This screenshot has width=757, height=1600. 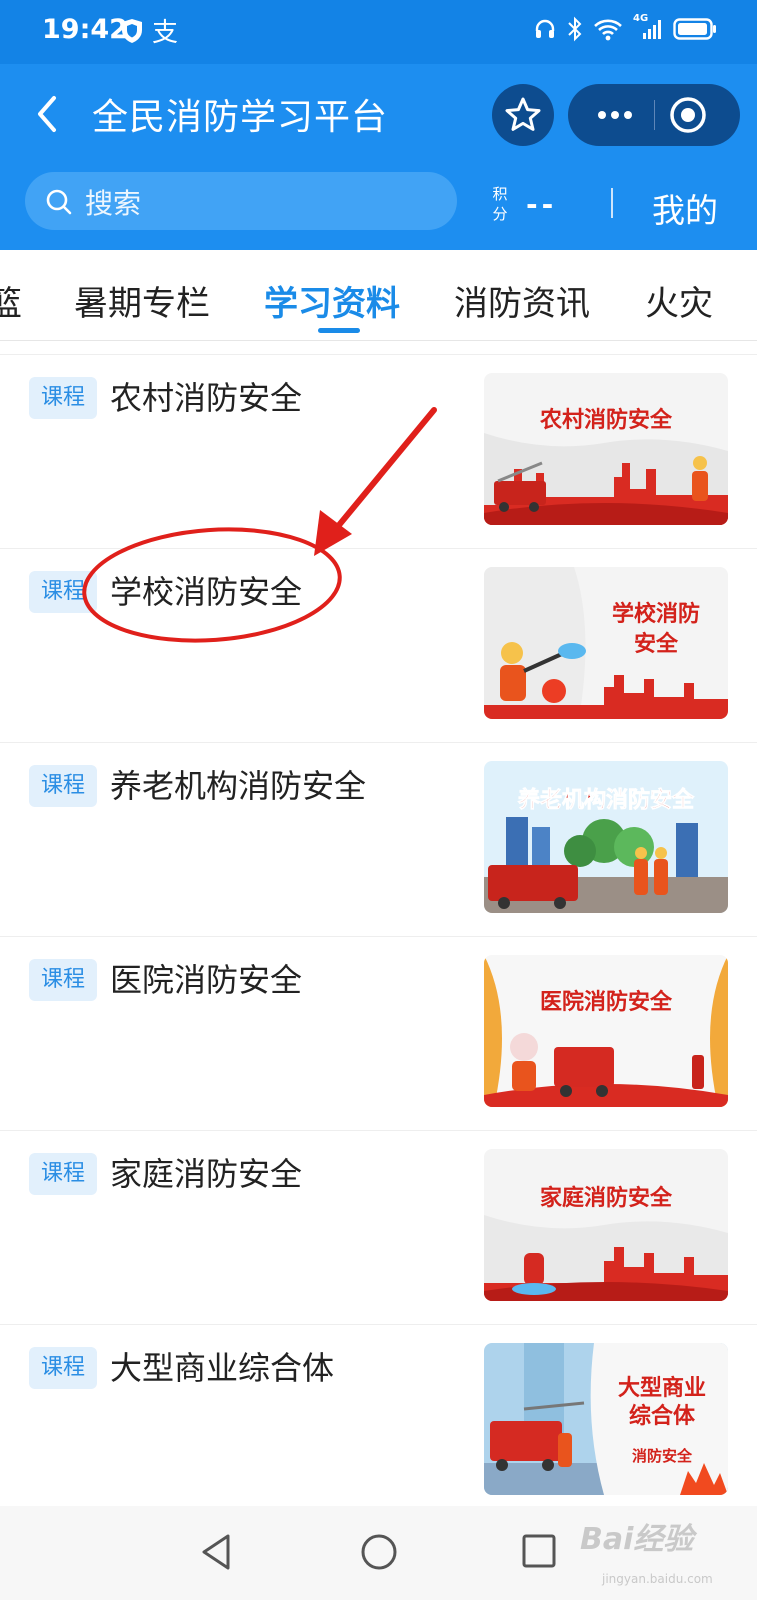 I want to click on course-title: 农村消防安全, so click(x=206, y=396).